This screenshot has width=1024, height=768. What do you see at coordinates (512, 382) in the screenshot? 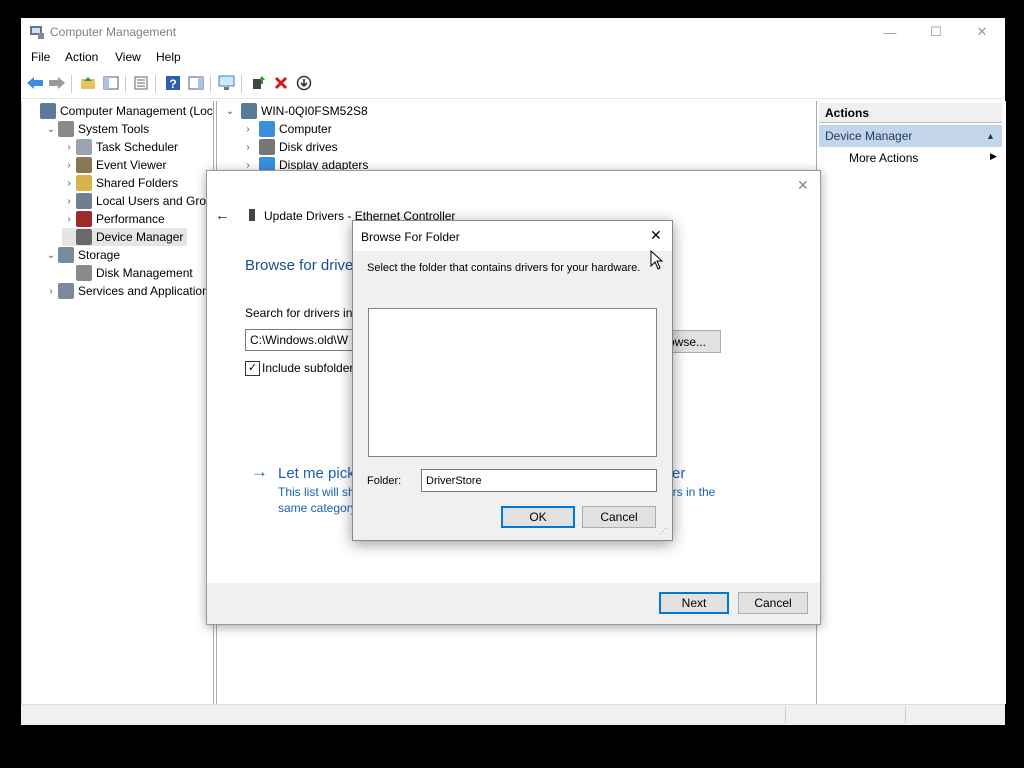
I see `folder-tree-view` at bounding box center [512, 382].